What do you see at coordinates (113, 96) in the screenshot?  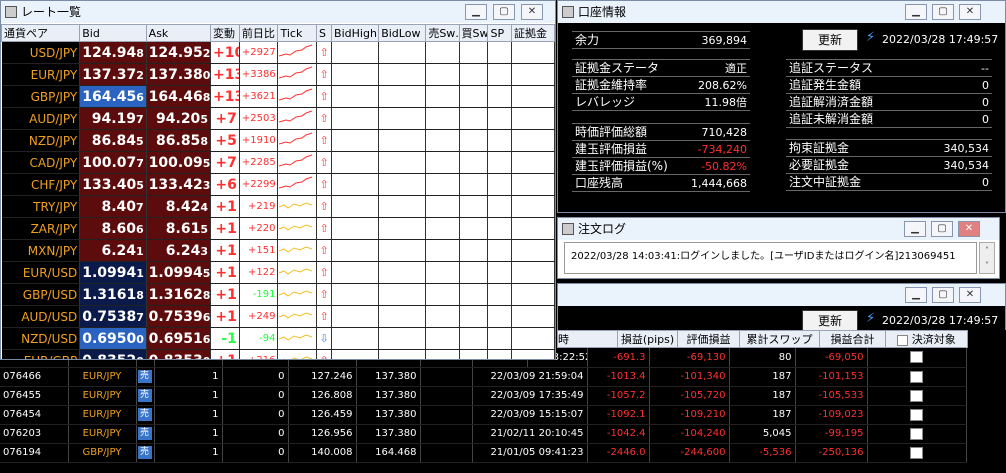 I see `bid-cell: 164.456` at bounding box center [113, 96].